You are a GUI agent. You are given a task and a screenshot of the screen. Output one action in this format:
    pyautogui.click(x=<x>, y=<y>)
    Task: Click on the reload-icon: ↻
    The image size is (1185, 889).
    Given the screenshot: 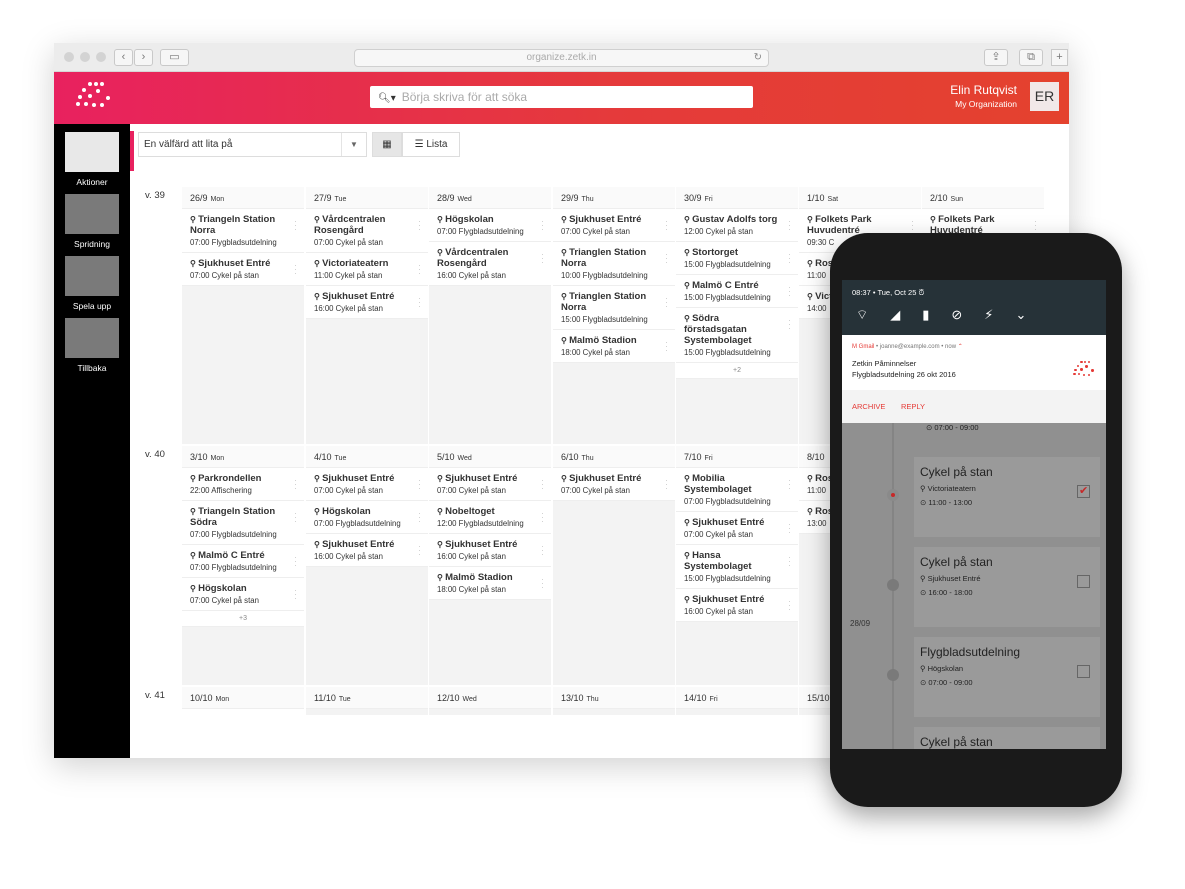 What is the action you would take?
    pyautogui.click(x=758, y=58)
    